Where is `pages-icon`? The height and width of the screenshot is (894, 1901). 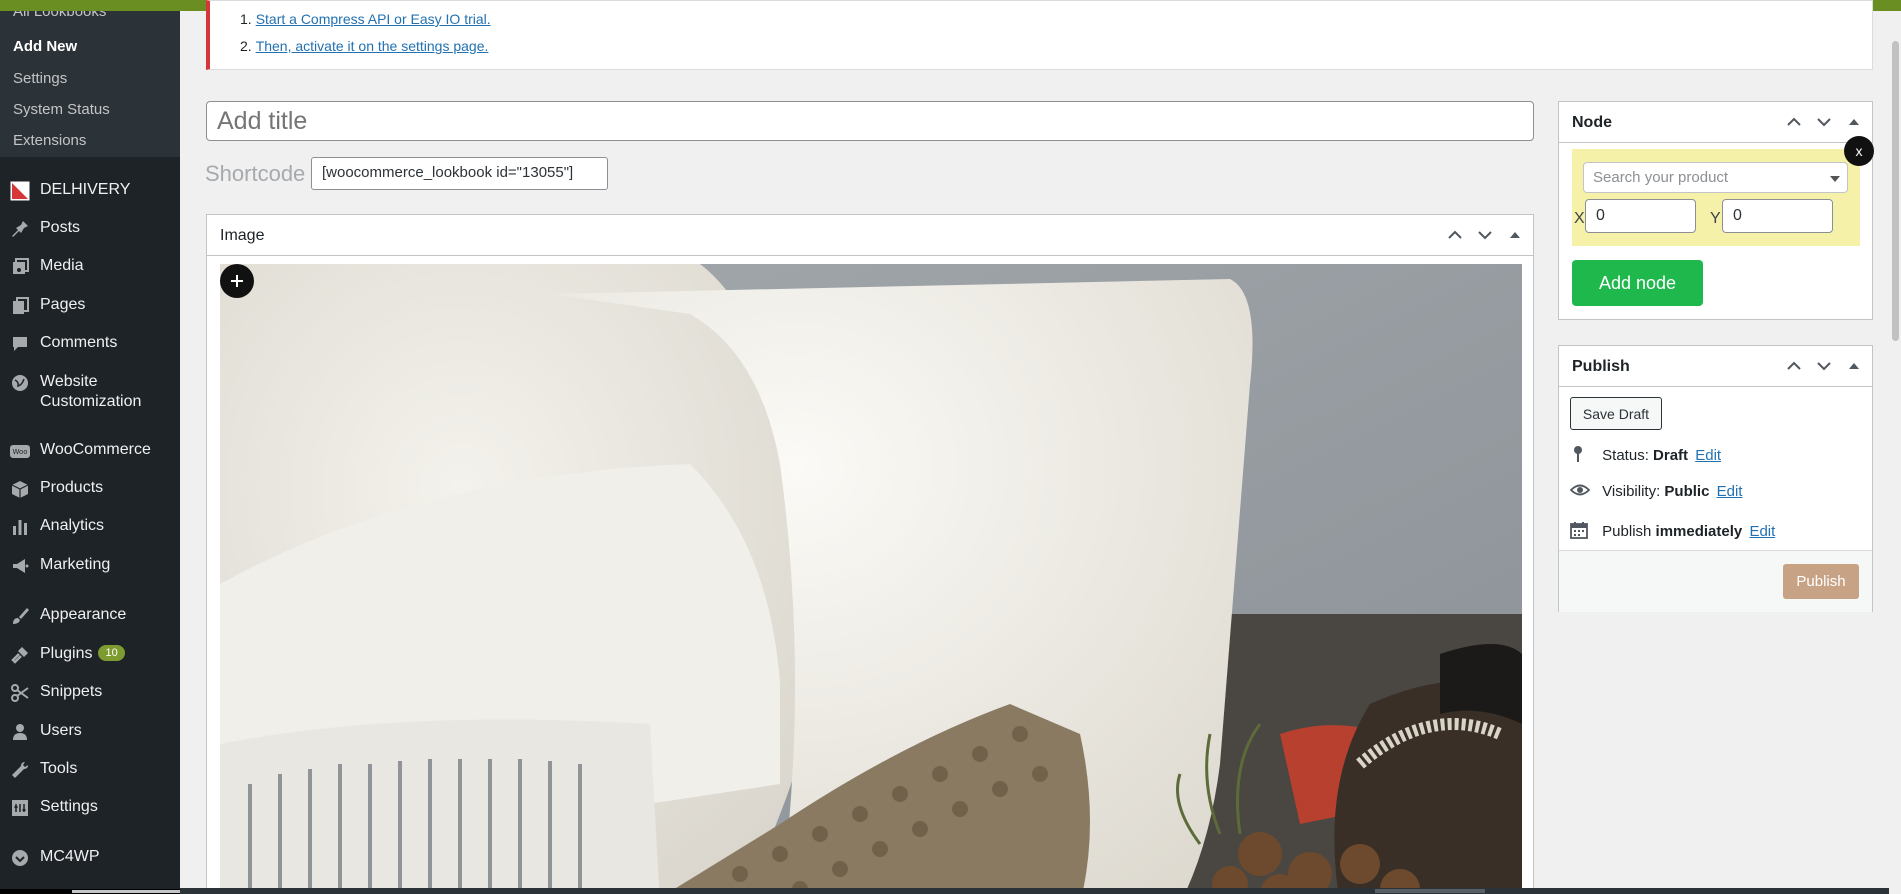
pages-icon is located at coordinates (20, 306).